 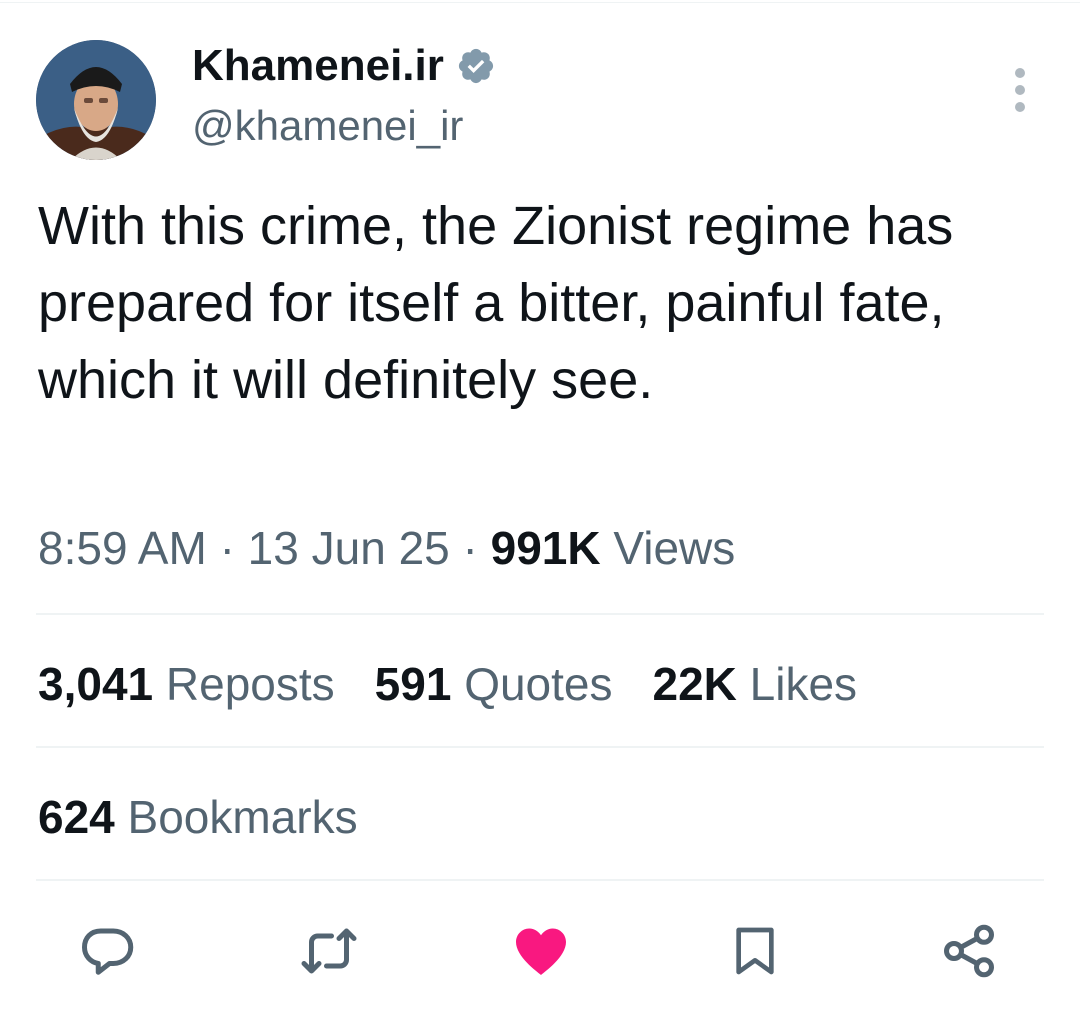 I want to click on bookmarks-label: Bookmarks, so click(x=242, y=817).